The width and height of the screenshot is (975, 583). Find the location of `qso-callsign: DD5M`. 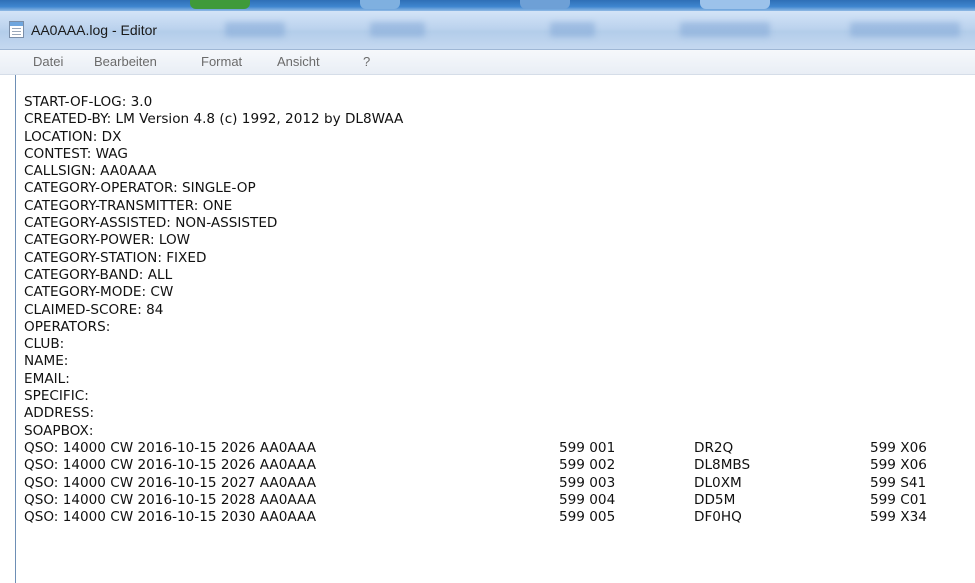

qso-callsign: DD5M is located at coordinates (715, 499).